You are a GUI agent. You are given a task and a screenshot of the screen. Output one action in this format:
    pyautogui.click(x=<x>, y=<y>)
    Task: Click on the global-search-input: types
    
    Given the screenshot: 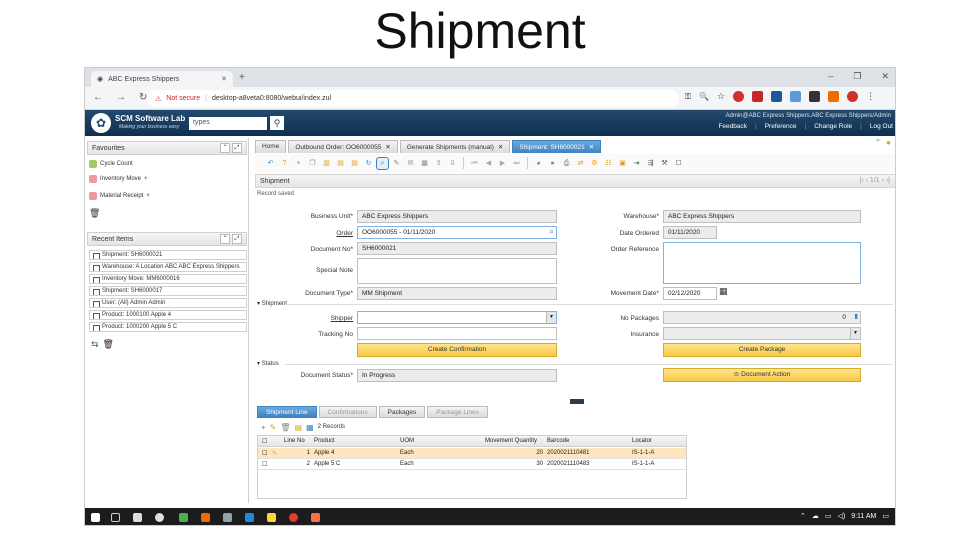 What is the action you would take?
    pyautogui.click(x=228, y=123)
    